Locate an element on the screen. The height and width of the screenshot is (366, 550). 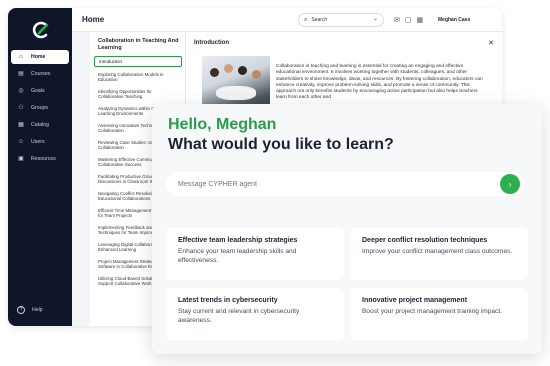
logo-icon is located at coordinates (40, 30).